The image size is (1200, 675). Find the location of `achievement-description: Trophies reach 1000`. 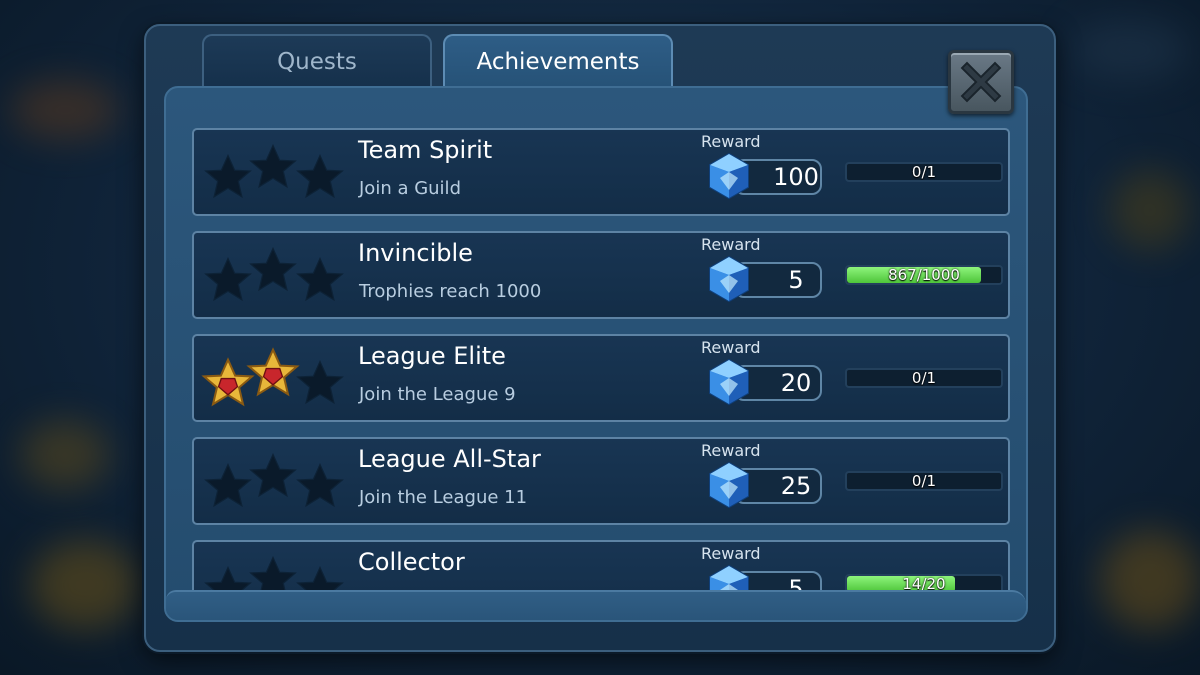

achievement-description: Trophies reach 1000 is located at coordinates (450, 291).